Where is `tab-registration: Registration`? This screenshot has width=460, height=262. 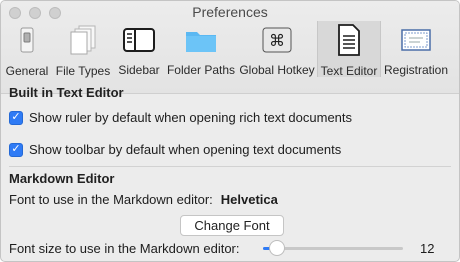 tab-registration: Registration is located at coordinates (416, 49).